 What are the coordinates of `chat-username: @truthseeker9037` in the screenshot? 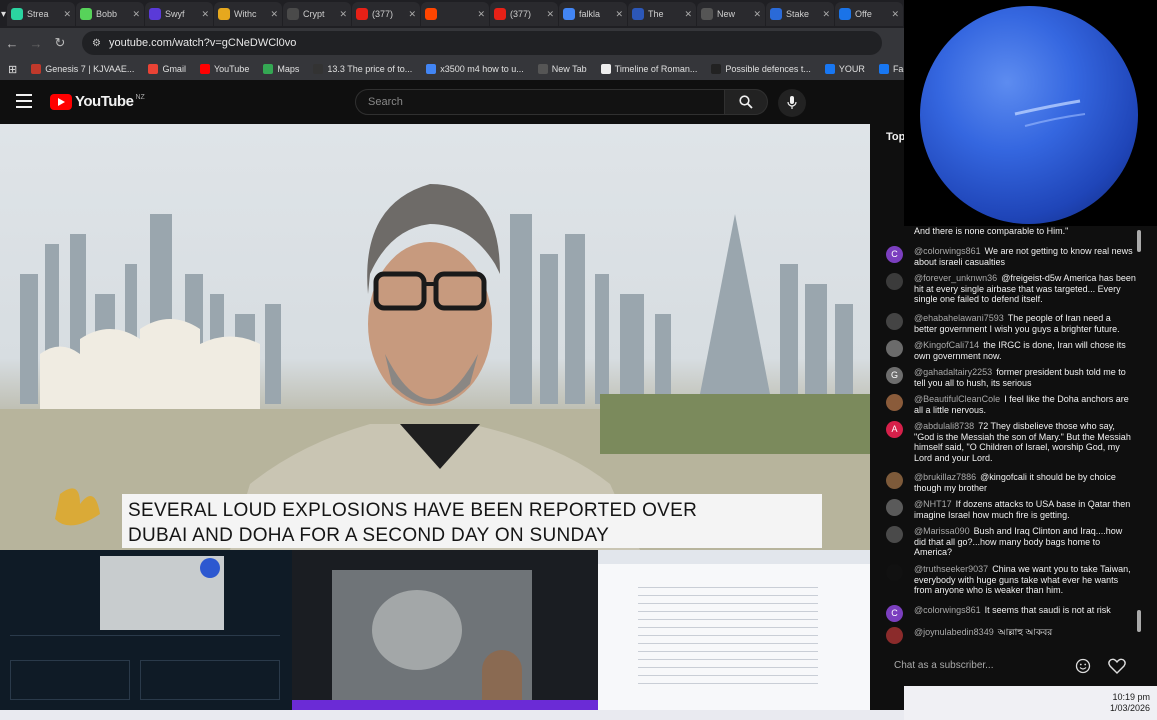 It's located at (951, 569).